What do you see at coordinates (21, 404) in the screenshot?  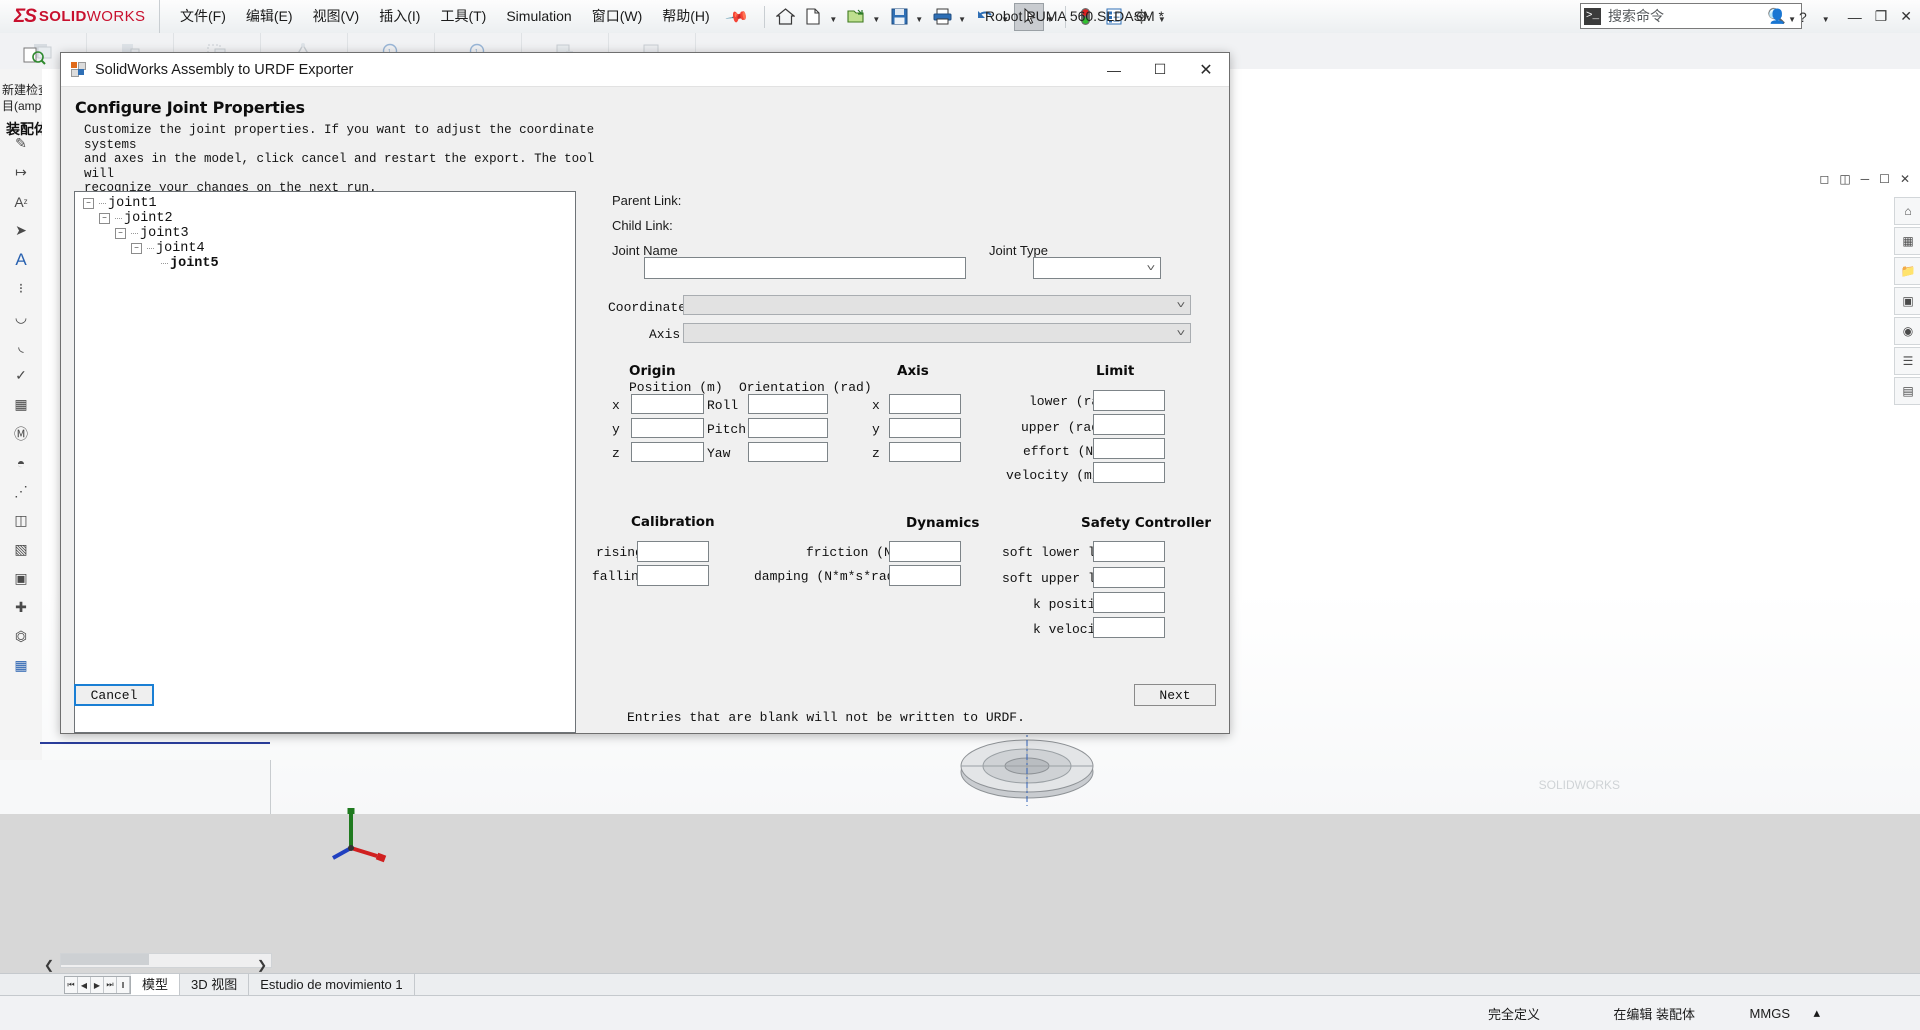 I see `table-tool-icon: ▦` at bounding box center [21, 404].